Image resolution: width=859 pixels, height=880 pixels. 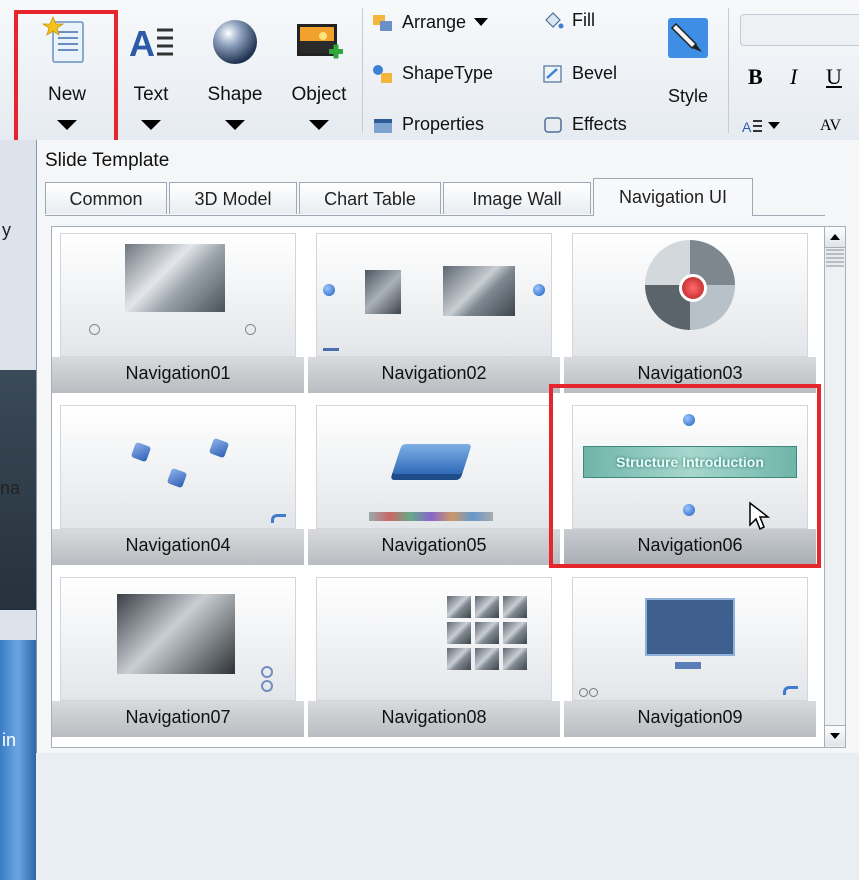 I want to click on scroll-down-button, so click(x=835, y=735).